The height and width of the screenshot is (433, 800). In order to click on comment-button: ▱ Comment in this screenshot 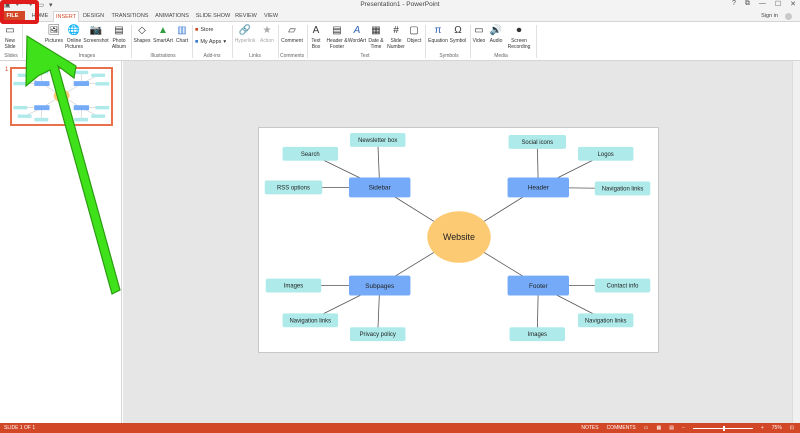, I will do `click(292, 34)`.